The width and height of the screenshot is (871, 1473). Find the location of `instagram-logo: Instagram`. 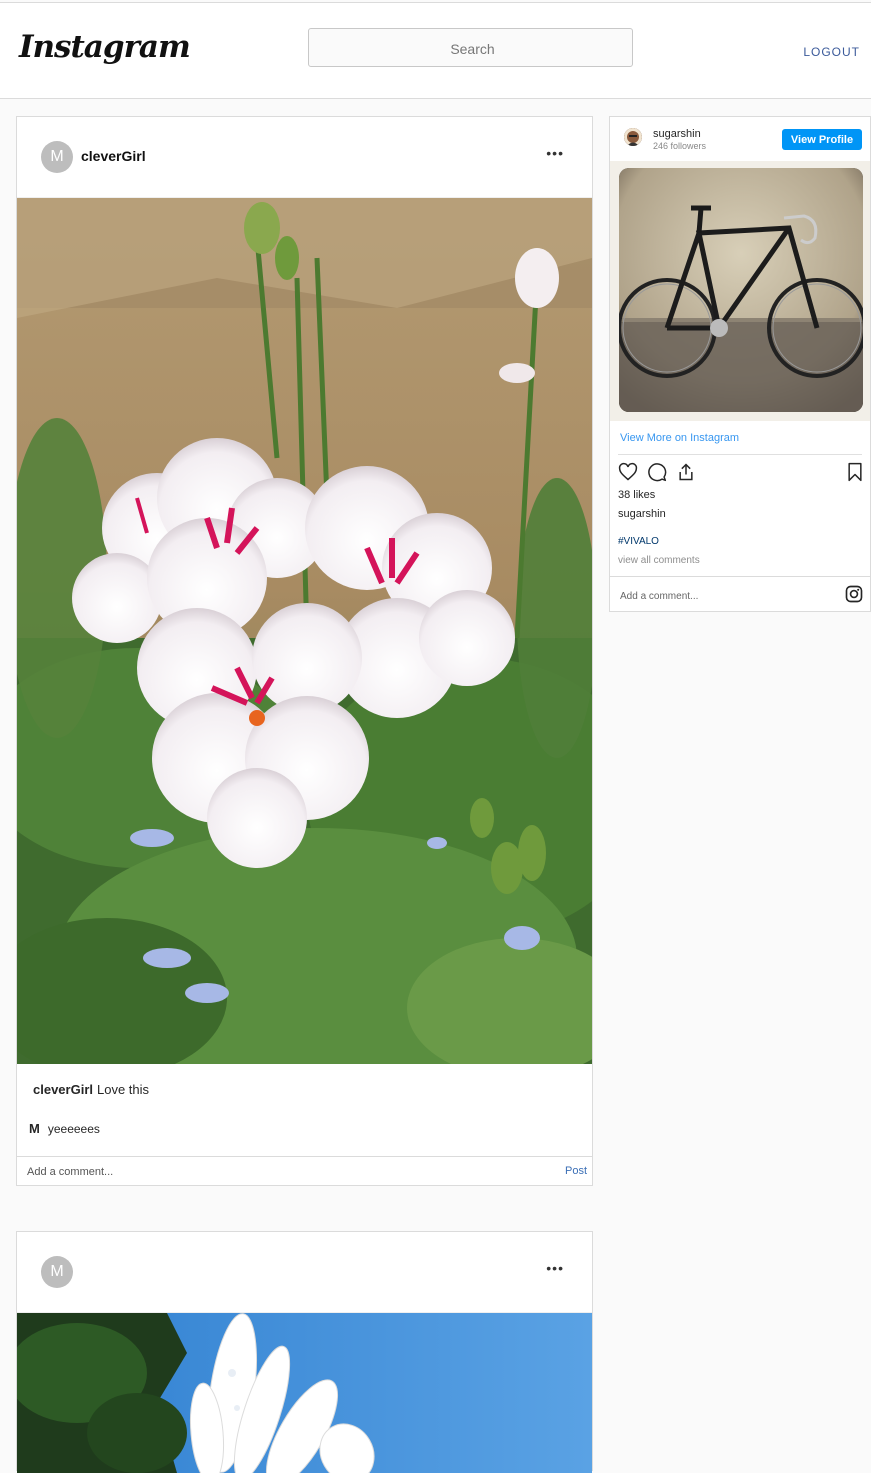

instagram-logo: Instagram is located at coordinates (105, 47).